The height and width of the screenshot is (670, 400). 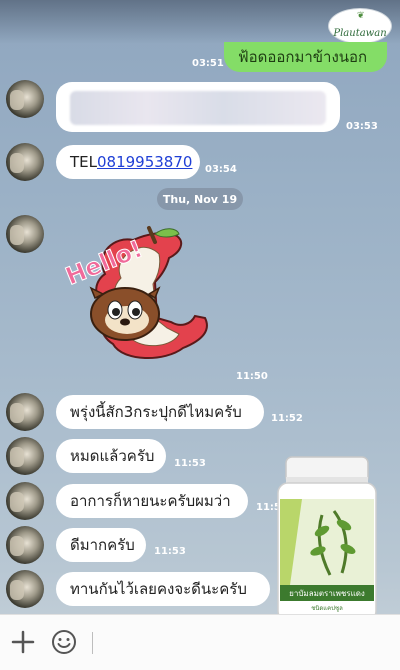 I want to click on message-time: 03:54, so click(x=221, y=169).